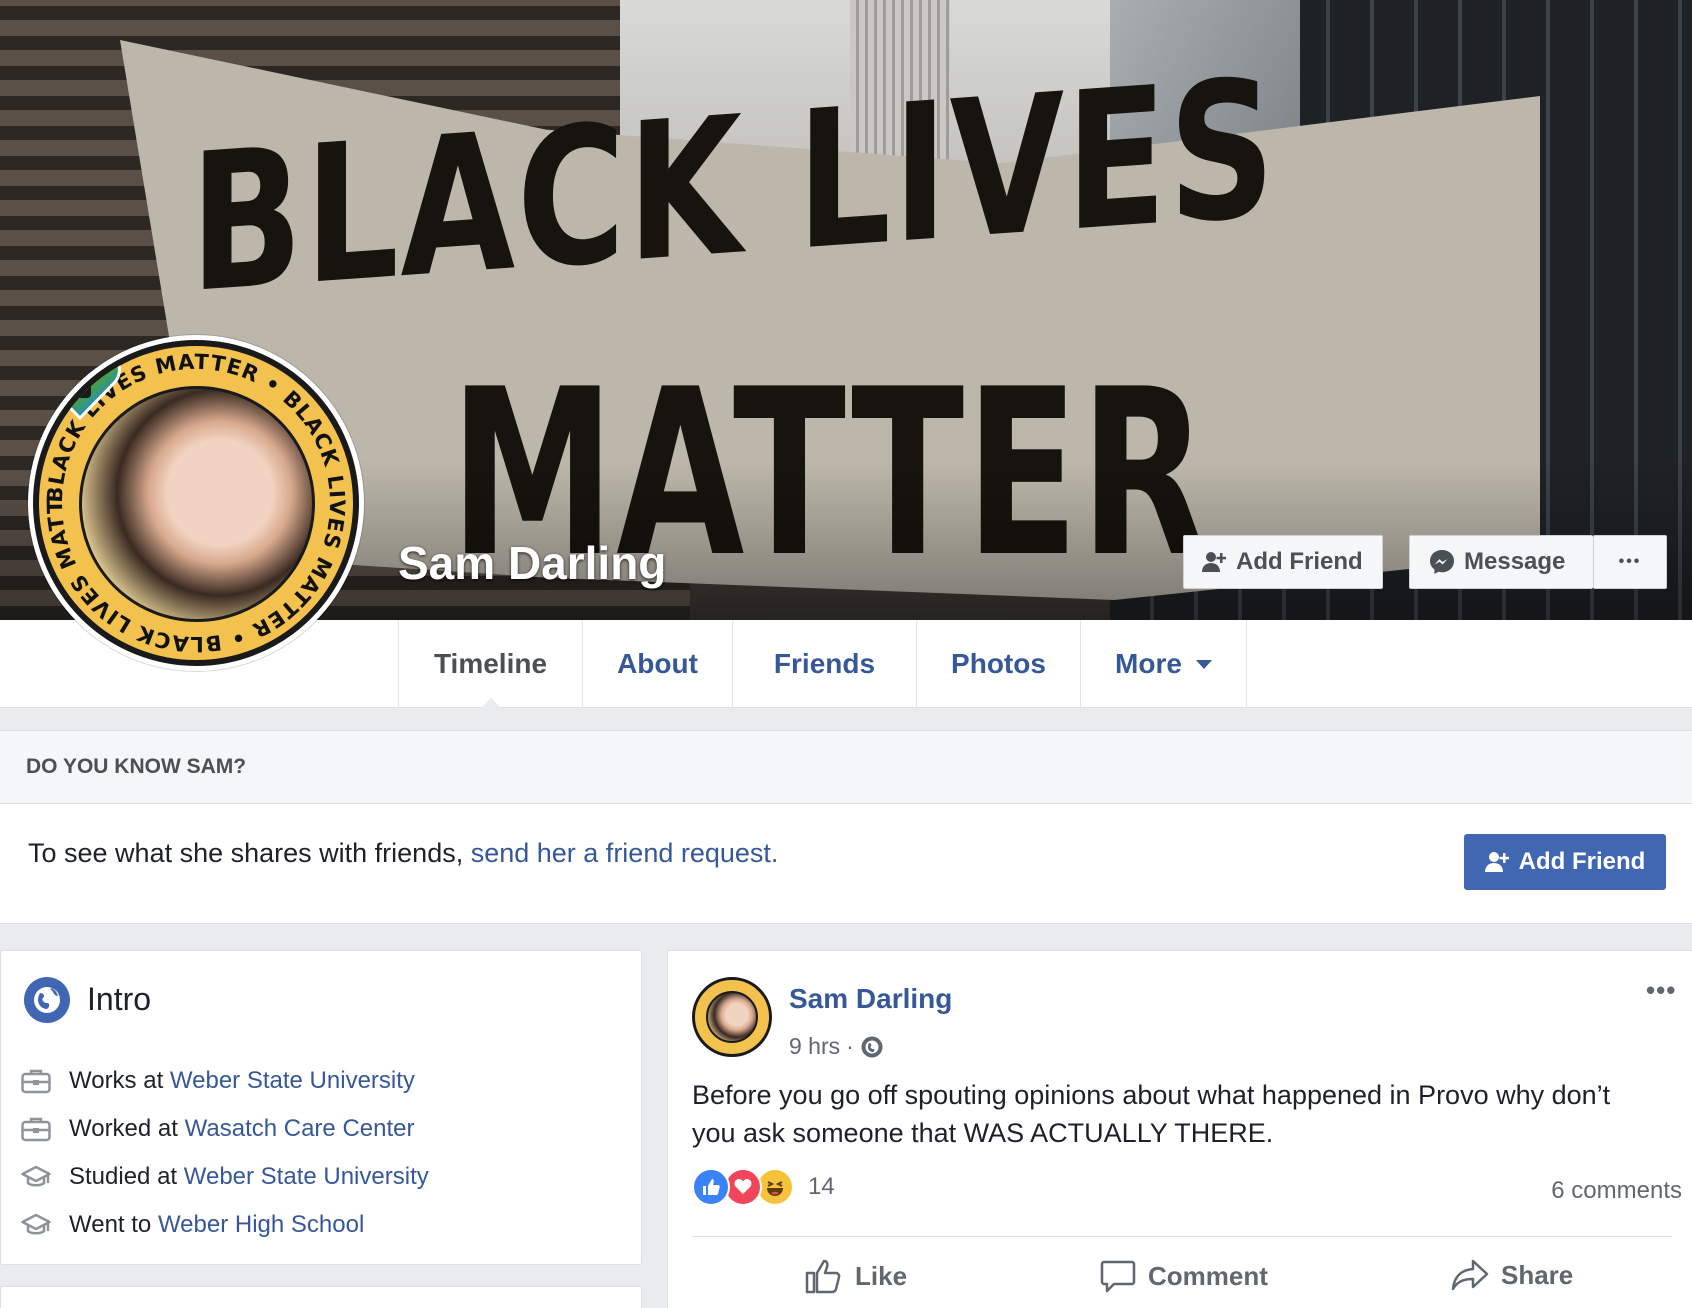 The height and width of the screenshot is (1308, 1692). What do you see at coordinates (1203, 664) in the screenshot?
I see `chevron-down-icon` at bounding box center [1203, 664].